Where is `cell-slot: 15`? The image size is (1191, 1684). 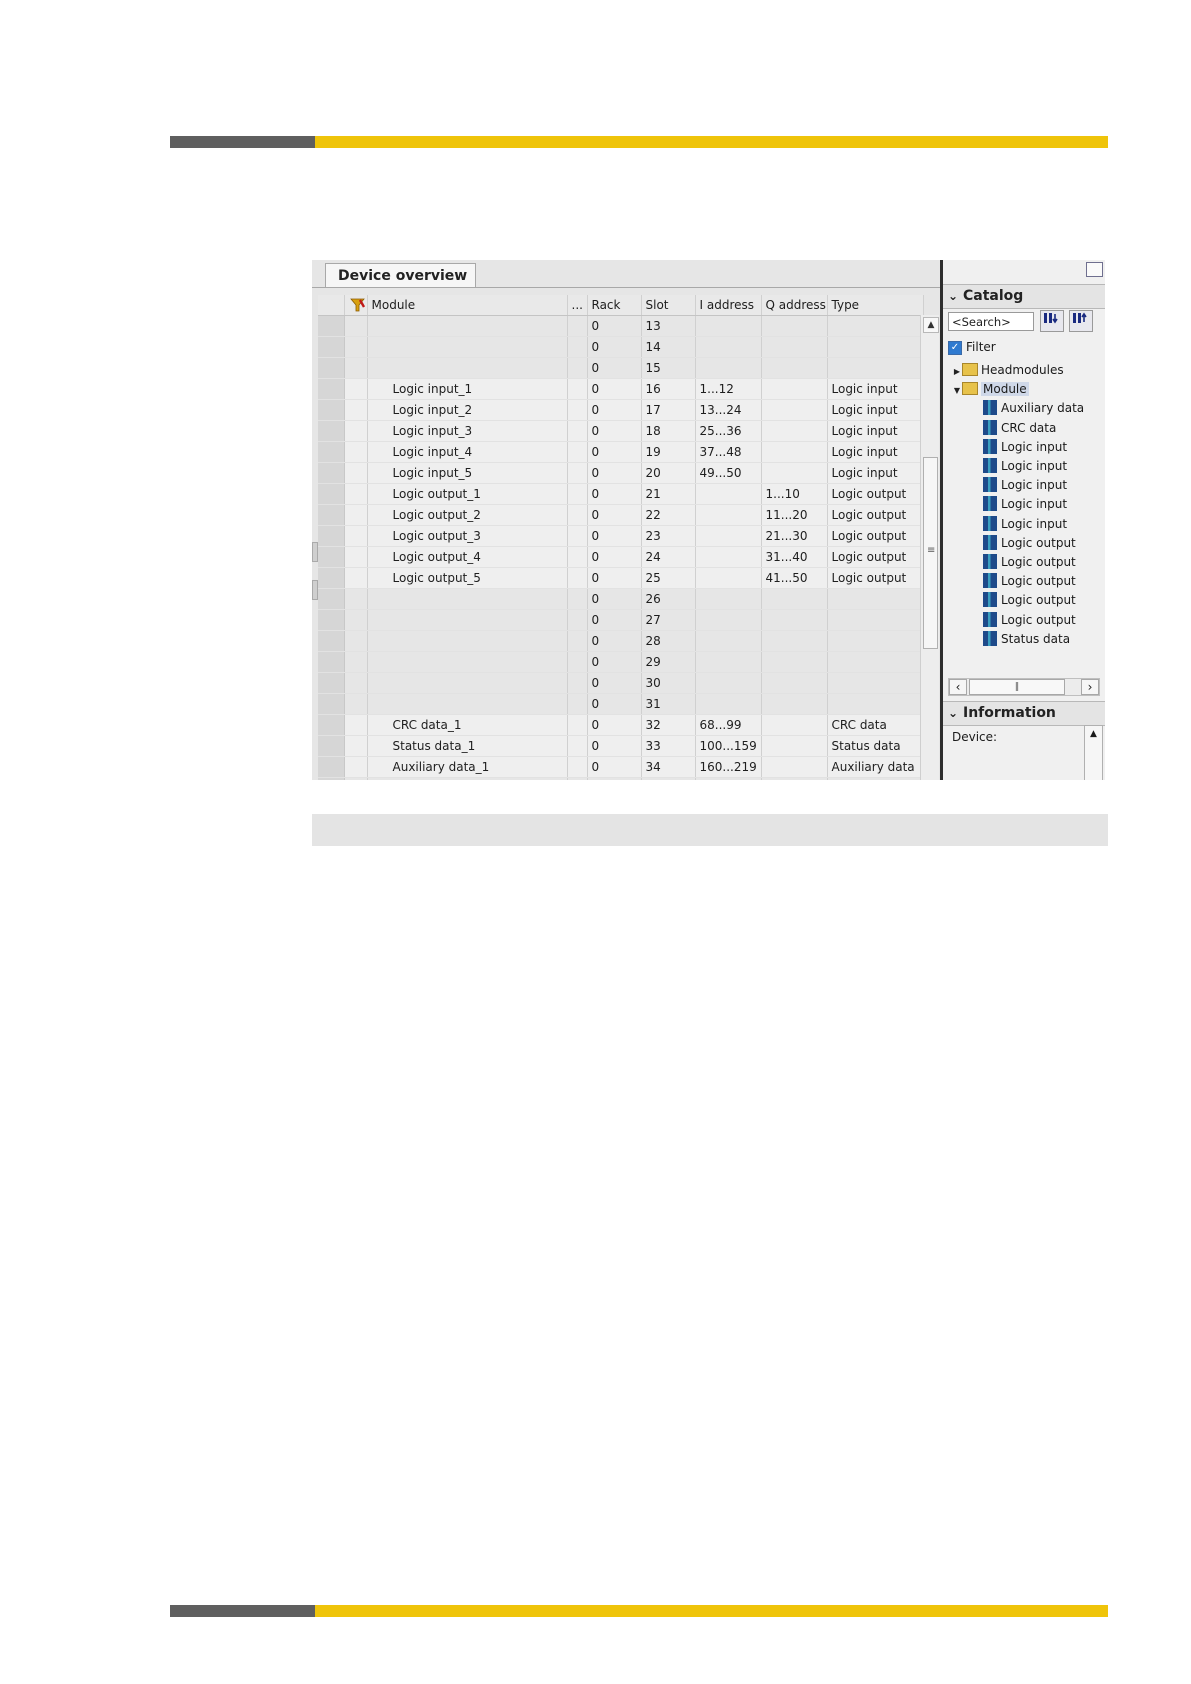 cell-slot: 15 is located at coordinates (668, 368).